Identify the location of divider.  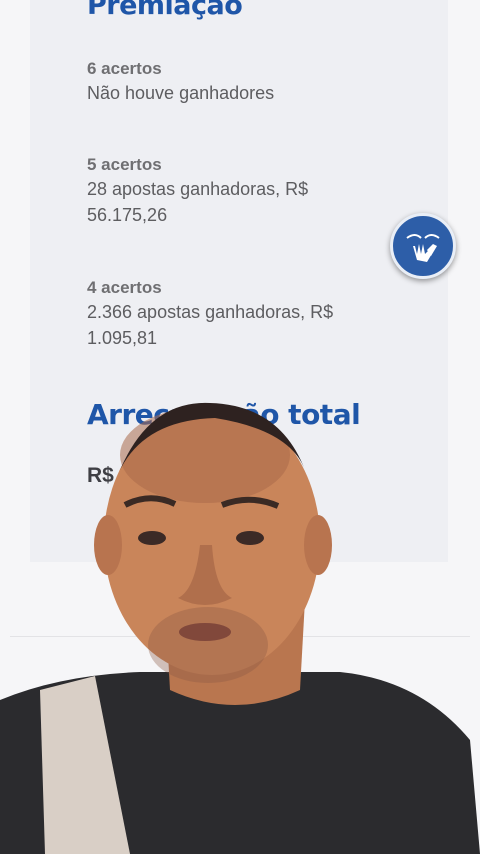
(240, 636).